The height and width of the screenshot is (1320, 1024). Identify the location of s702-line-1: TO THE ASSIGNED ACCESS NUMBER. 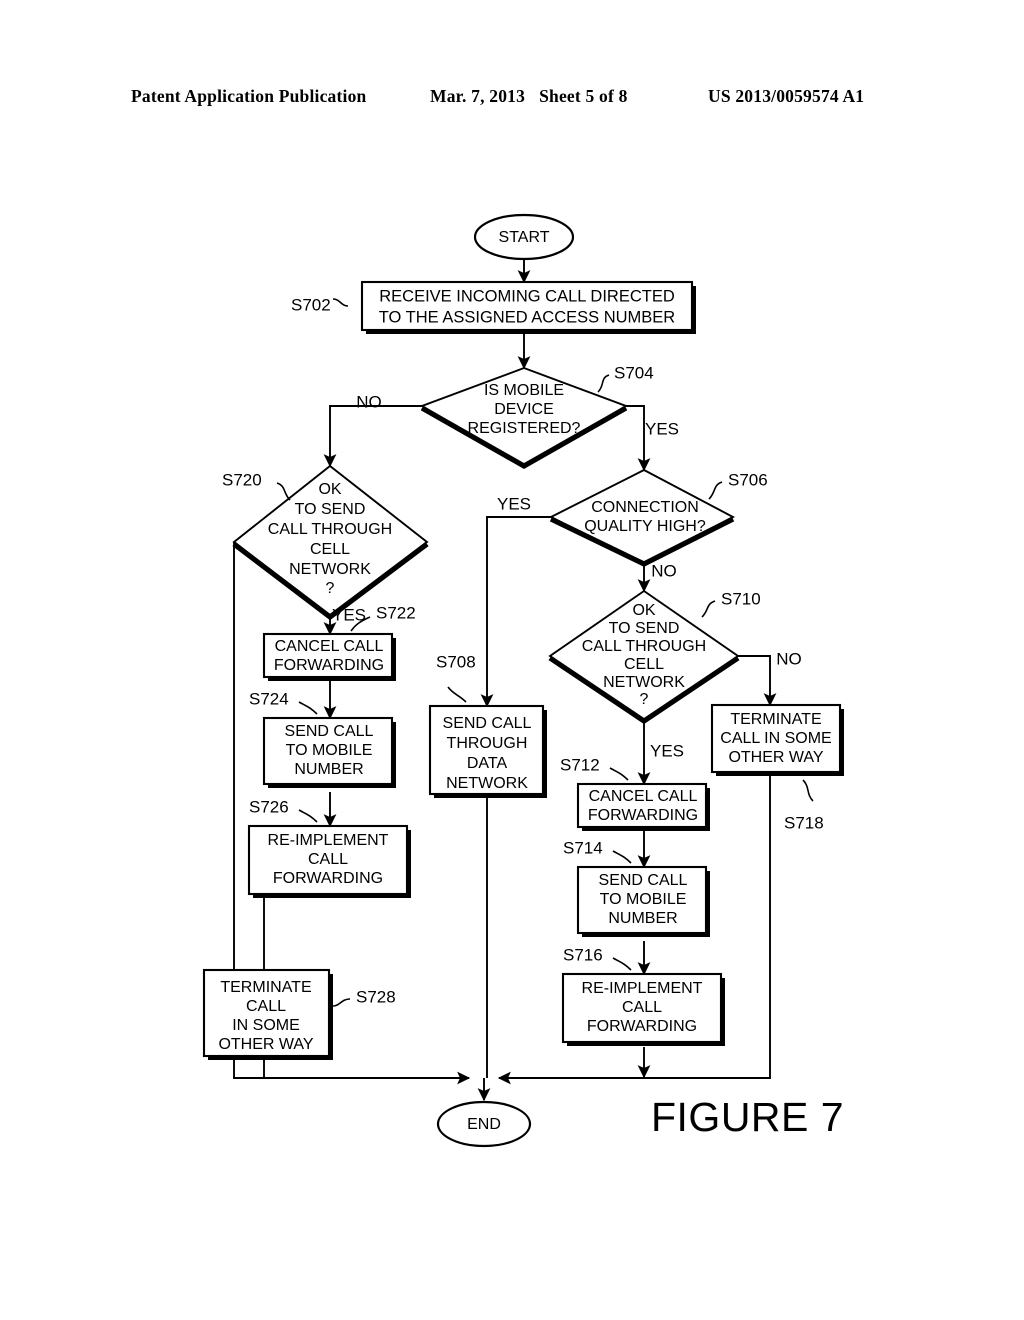
(527, 317).